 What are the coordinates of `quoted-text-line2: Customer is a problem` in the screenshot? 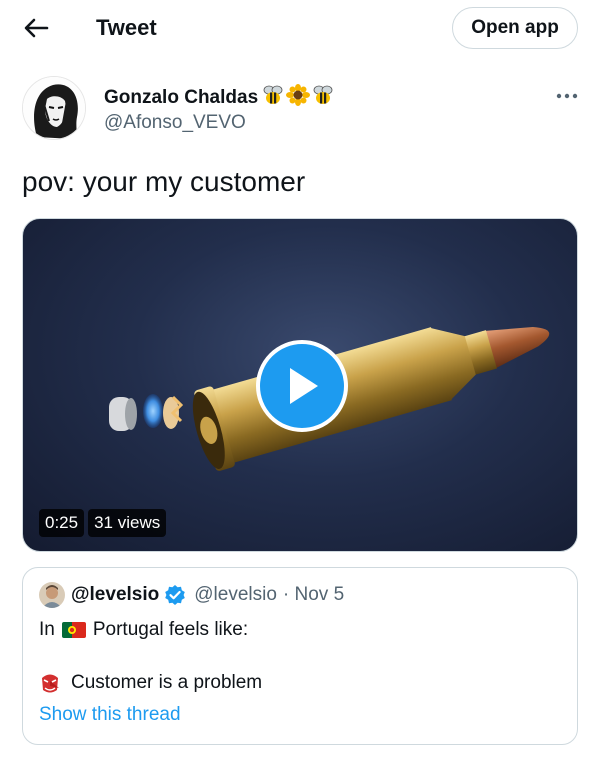 It's located at (150, 683).